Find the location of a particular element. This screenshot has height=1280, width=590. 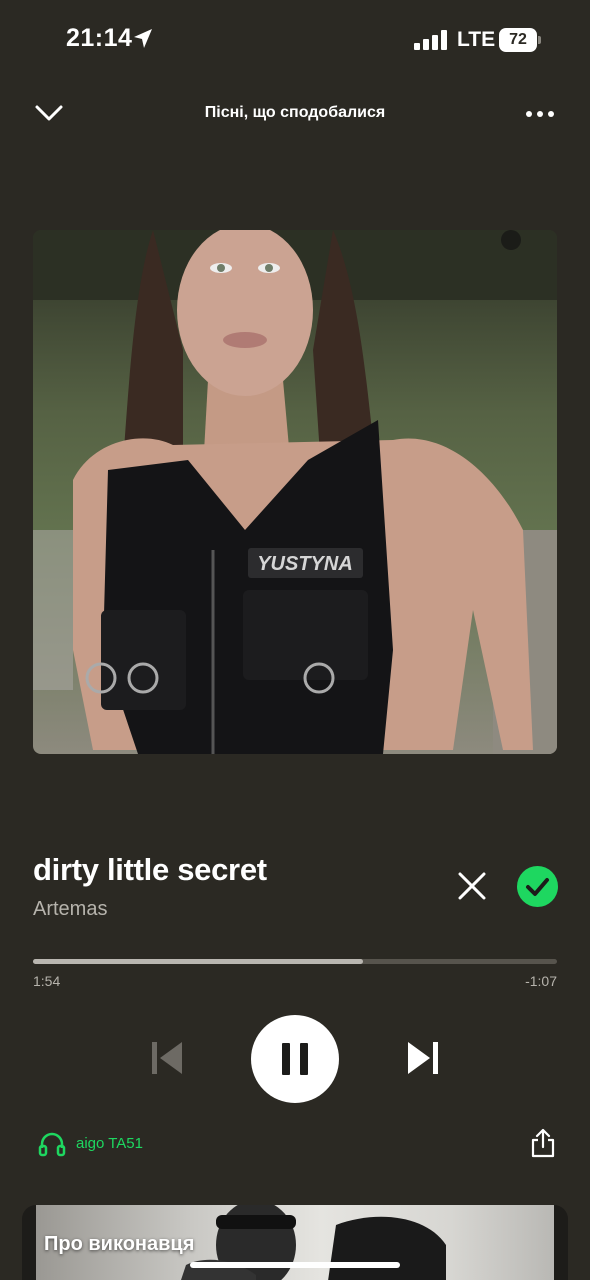

network-type: LTE is located at coordinates (476, 39).